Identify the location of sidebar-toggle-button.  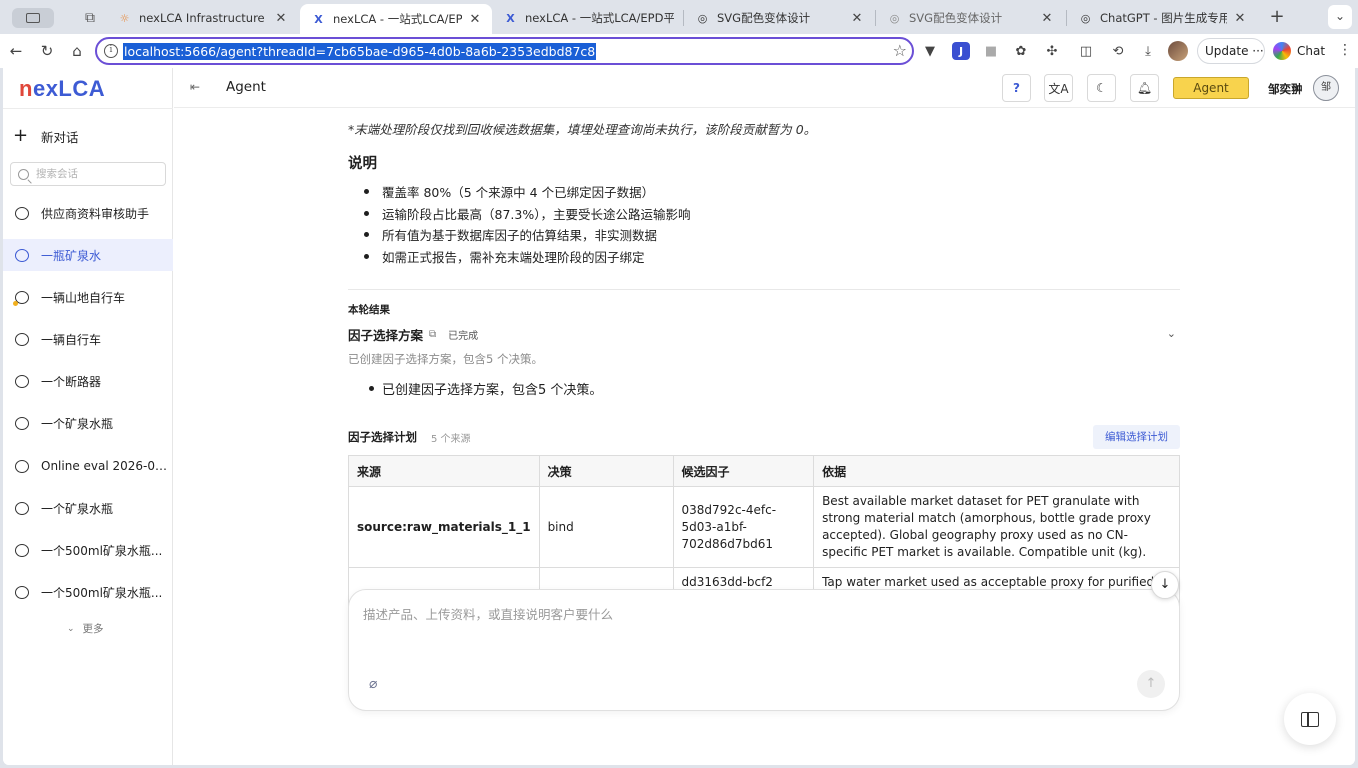
(33, 18).